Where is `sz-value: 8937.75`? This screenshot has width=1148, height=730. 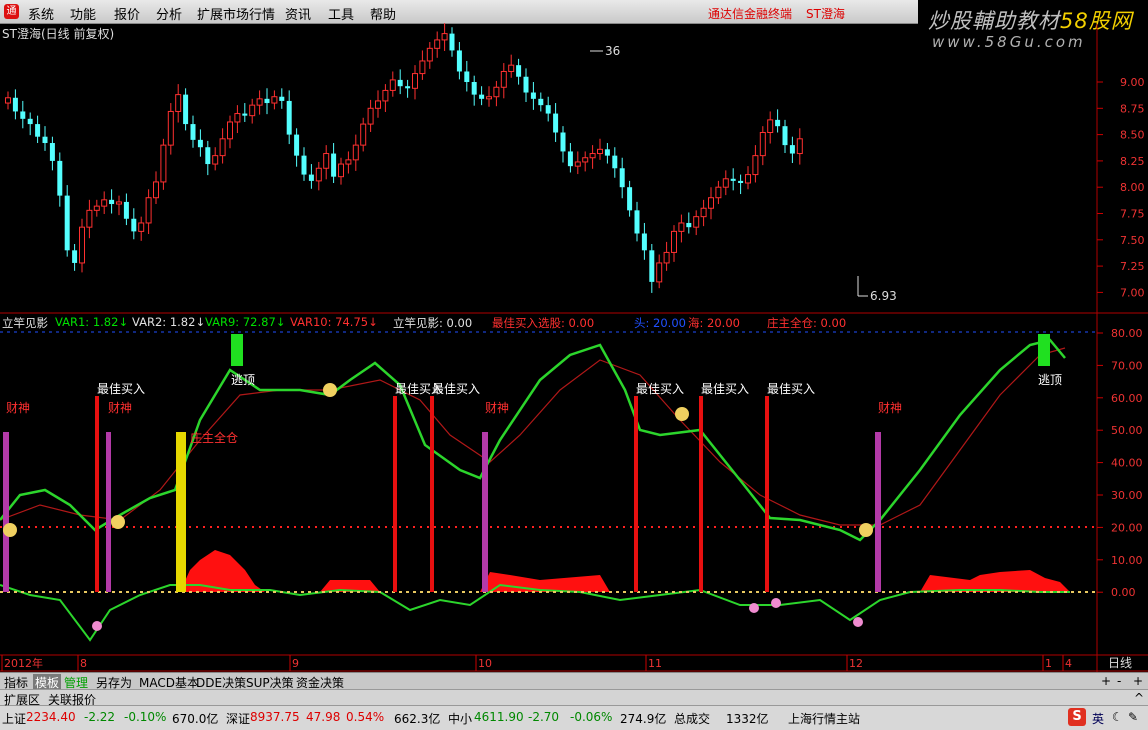
sz-value: 8937.75 is located at coordinates (275, 717).